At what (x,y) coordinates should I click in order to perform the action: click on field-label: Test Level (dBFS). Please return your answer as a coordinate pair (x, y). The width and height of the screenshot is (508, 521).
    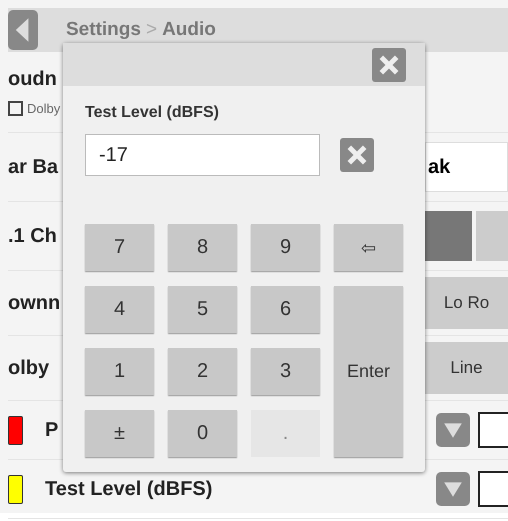
    Looking at the image, I should click on (152, 113).